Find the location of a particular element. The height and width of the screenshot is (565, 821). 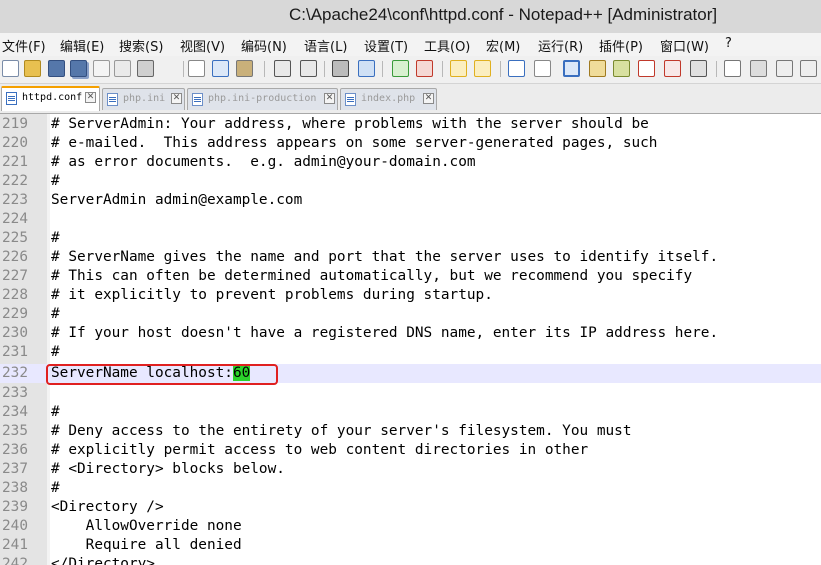

tab-php-ini-production: php.ini-production ✕ is located at coordinates (262, 99).